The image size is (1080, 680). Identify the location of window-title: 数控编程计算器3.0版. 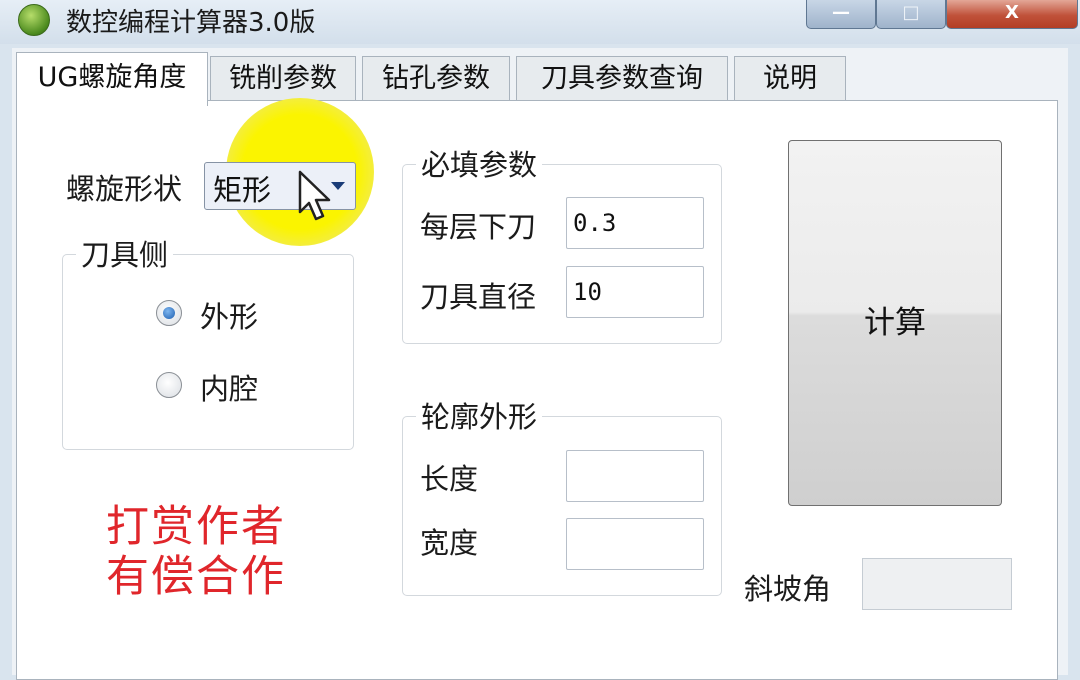
(191, 23).